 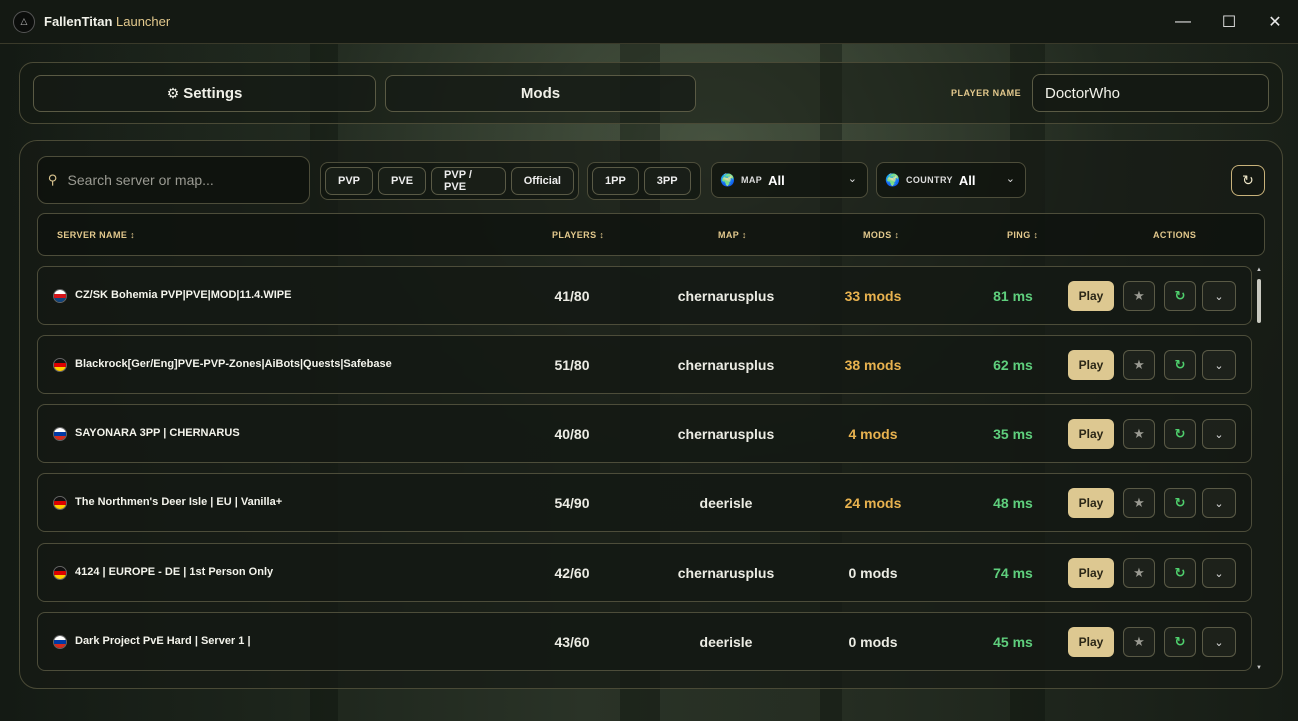 I want to click on header-players: PLAYERS ↕, so click(x=578, y=235).